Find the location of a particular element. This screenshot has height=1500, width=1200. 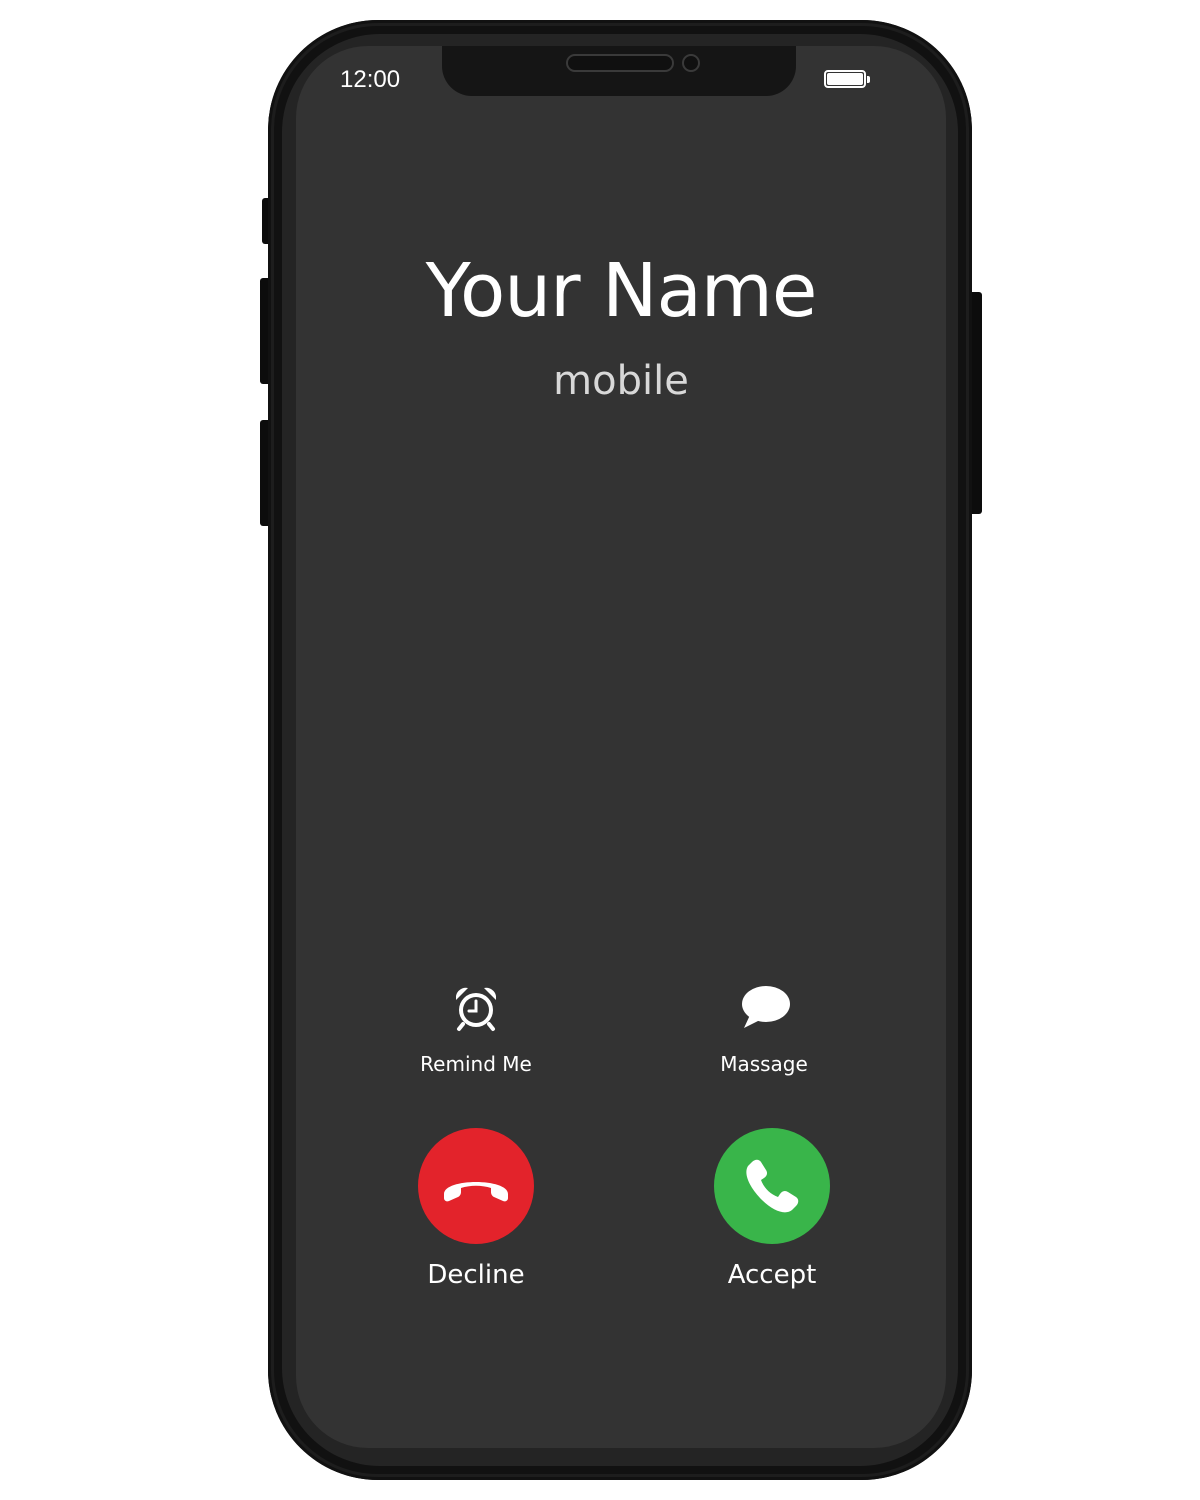

remind-me-button: Remind Me is located at coordinates (476, 1029).